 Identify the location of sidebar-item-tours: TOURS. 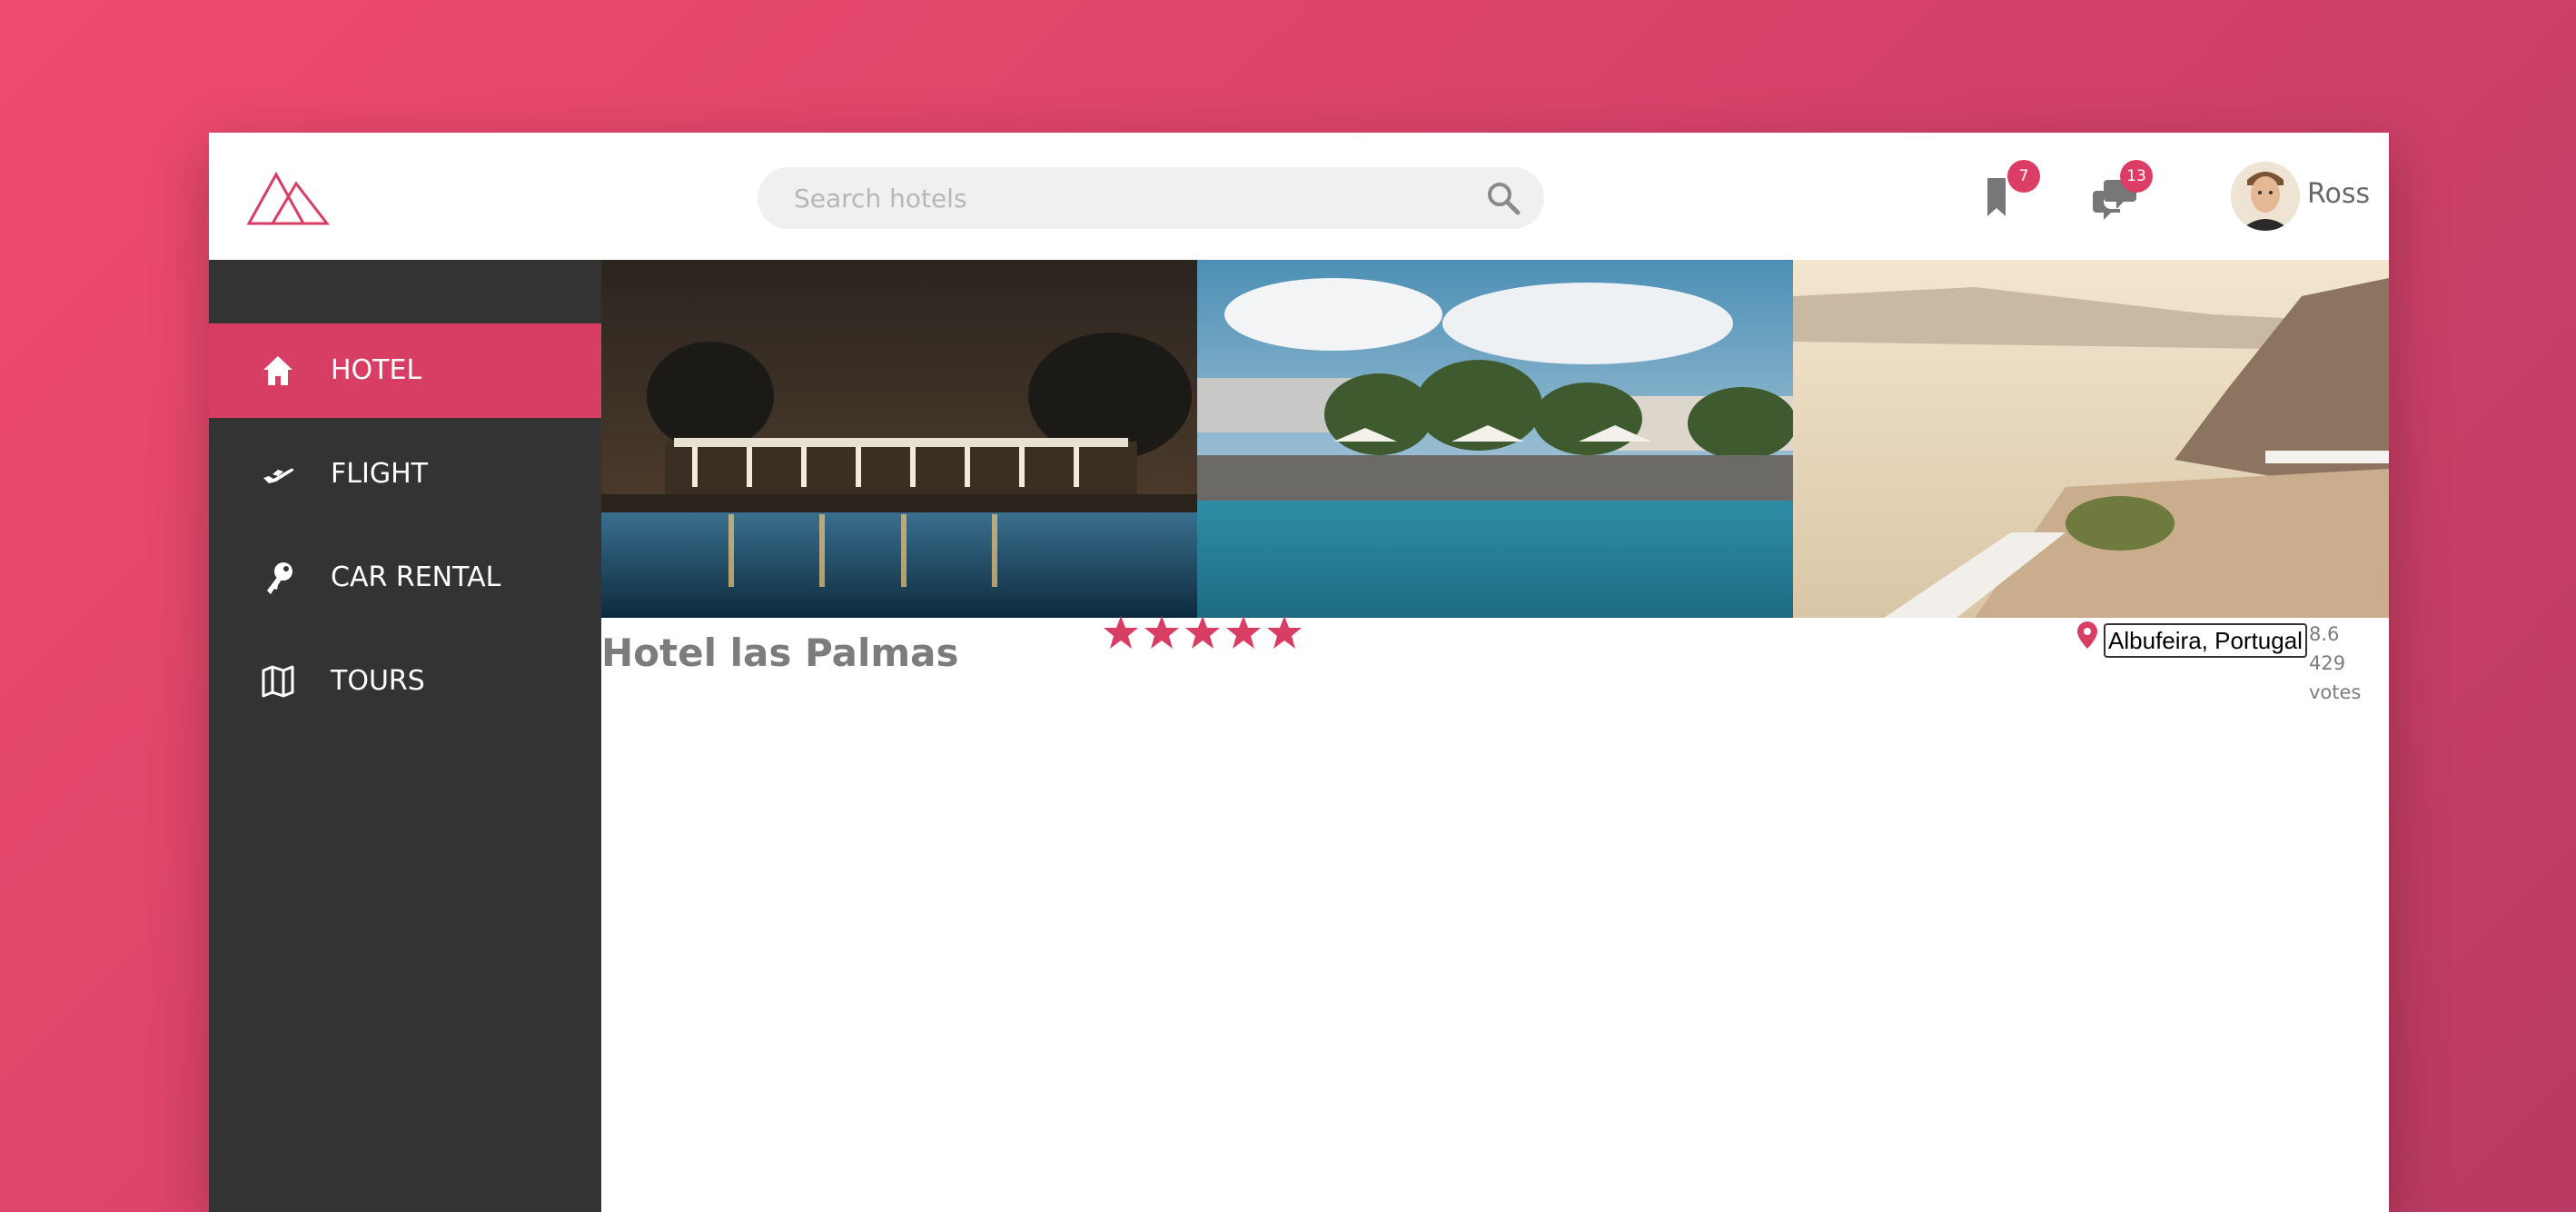
(405, 681).